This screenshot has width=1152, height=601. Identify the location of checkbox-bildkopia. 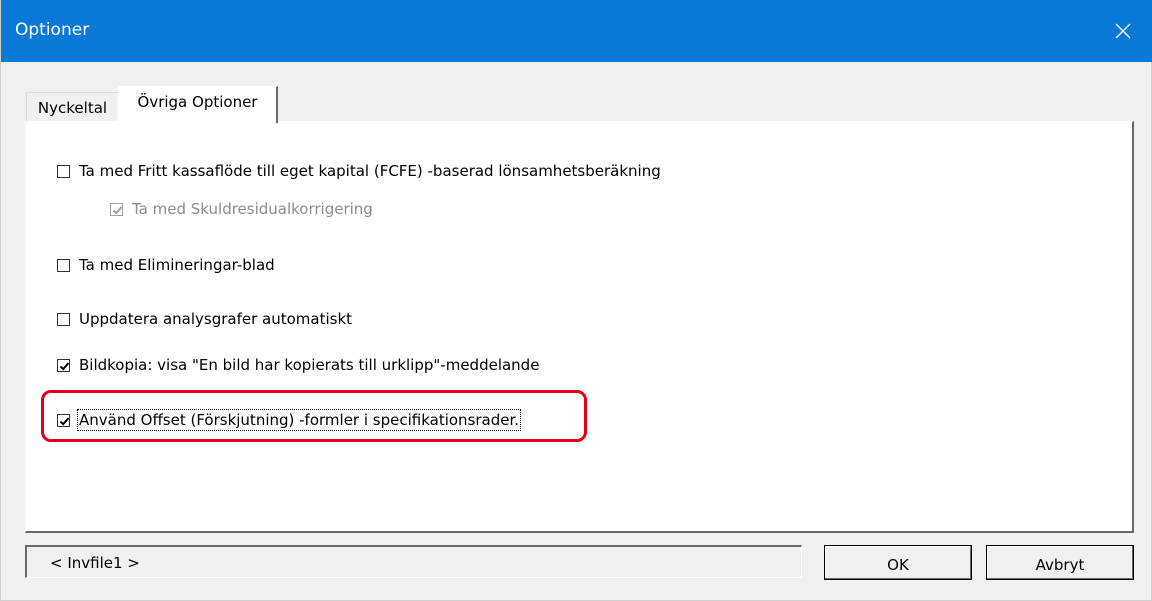
(63, 365).